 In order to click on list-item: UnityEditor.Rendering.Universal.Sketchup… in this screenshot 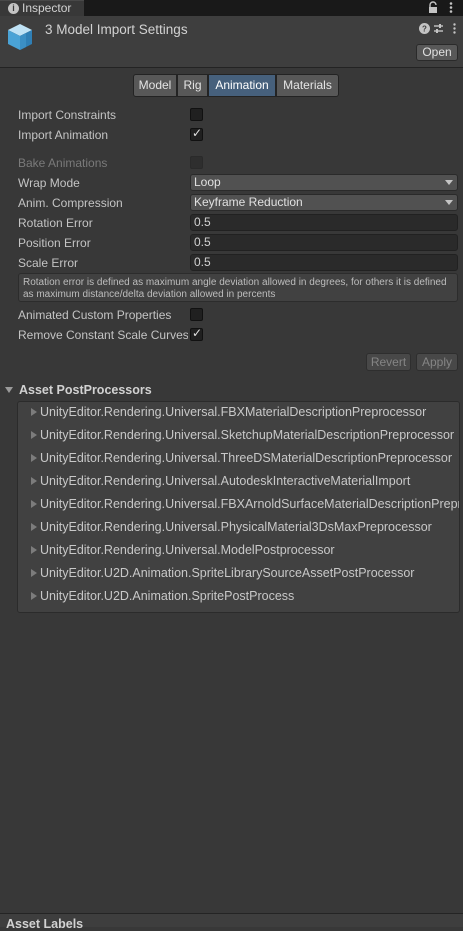, I will do `click(238, 436)`.